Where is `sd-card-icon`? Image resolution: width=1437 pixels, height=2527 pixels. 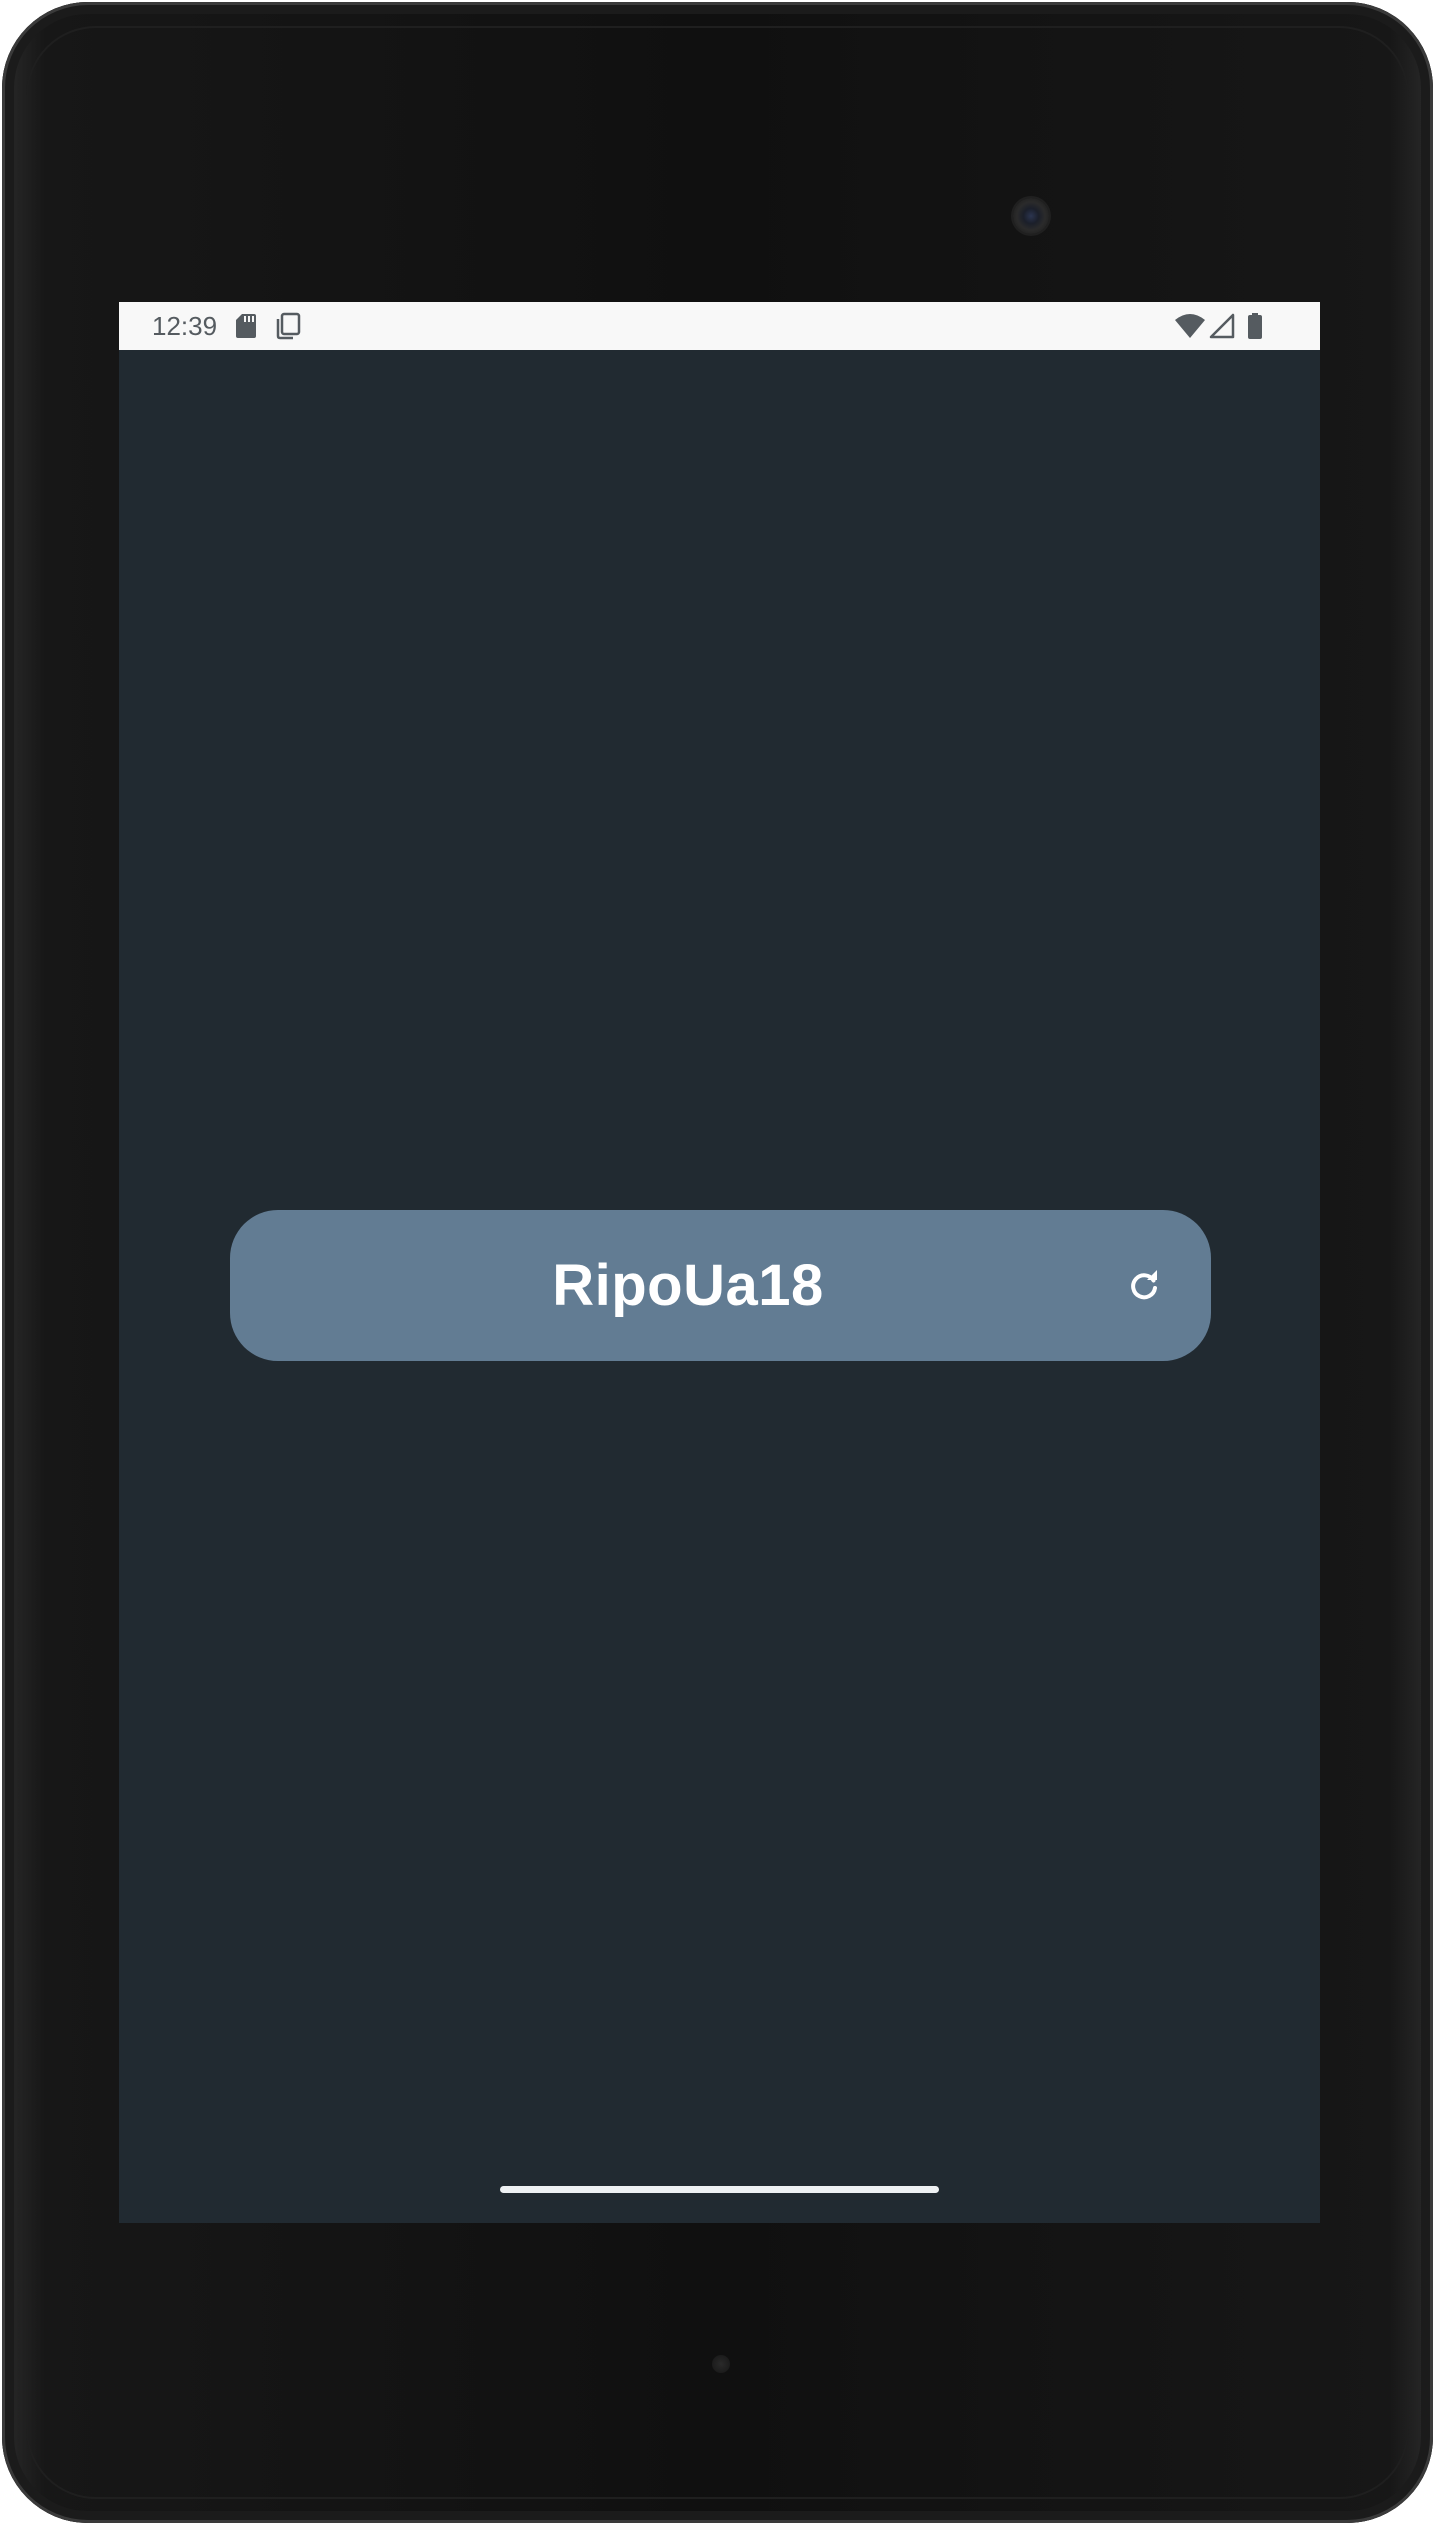
sd-card-icon is located at coordinates (246, 326).